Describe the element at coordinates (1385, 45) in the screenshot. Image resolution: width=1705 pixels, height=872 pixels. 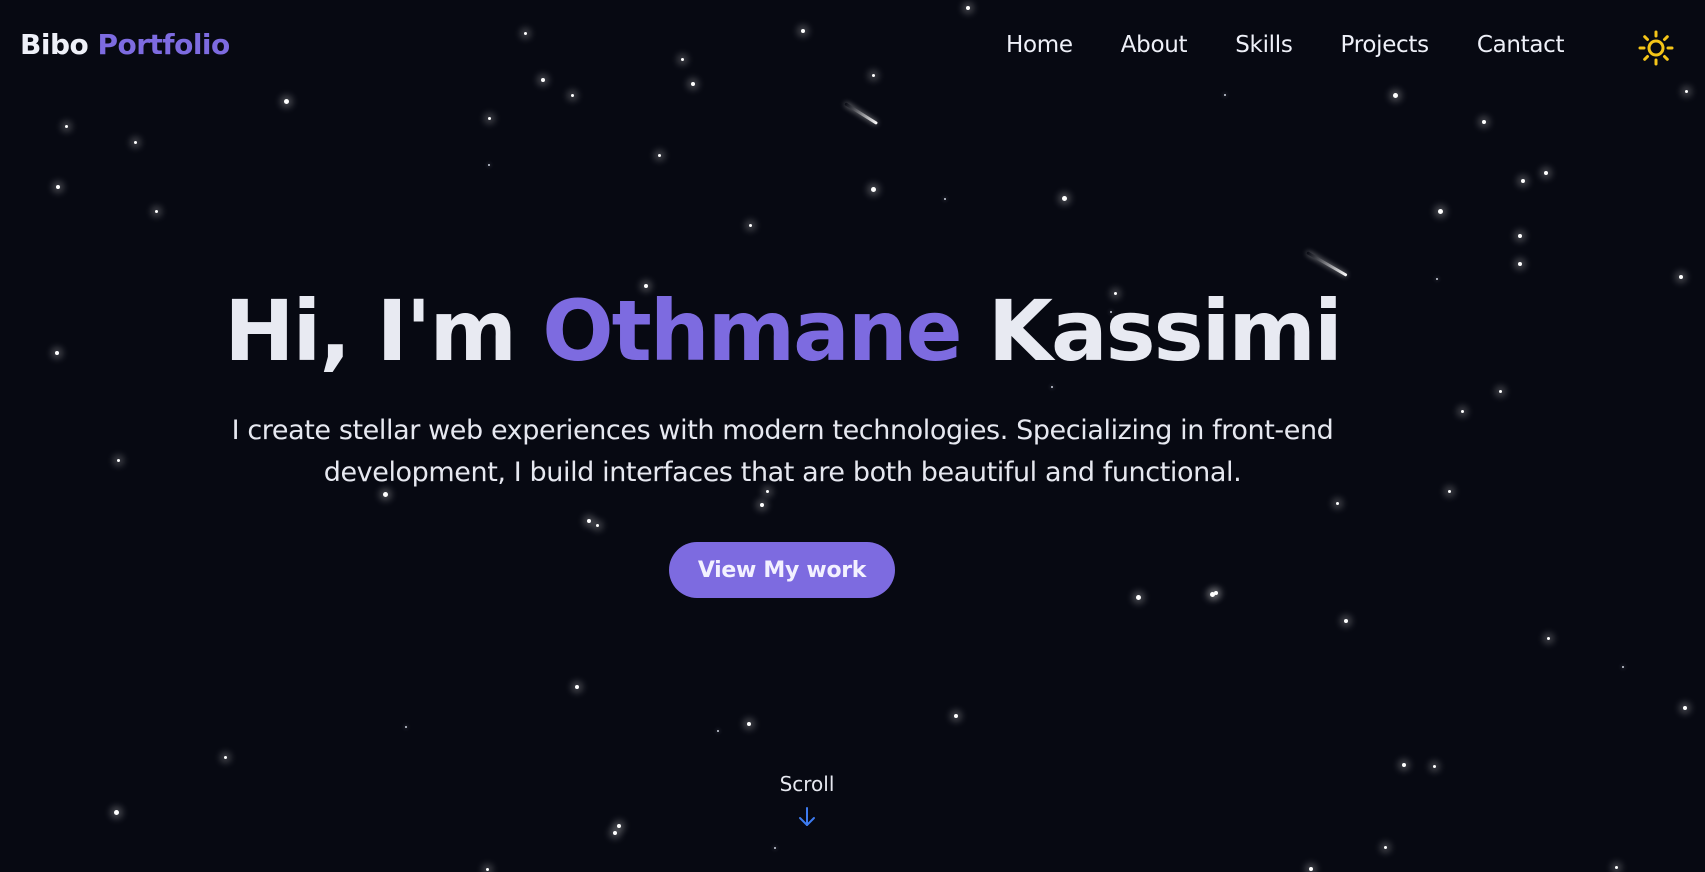
I see `nav-projects: Projects` at that location.